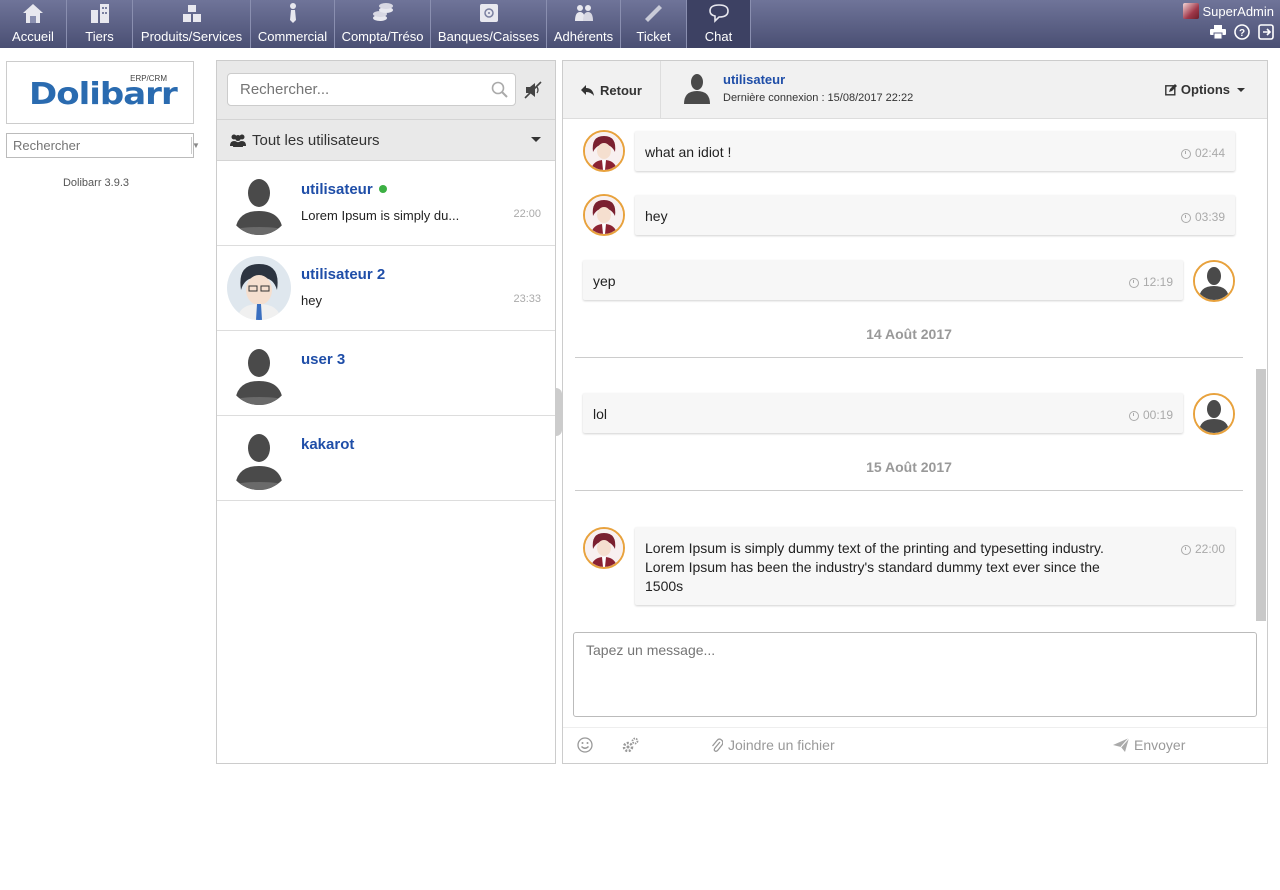  I want to click on menu-item-produits: Produits/Services, so click(192, 24).